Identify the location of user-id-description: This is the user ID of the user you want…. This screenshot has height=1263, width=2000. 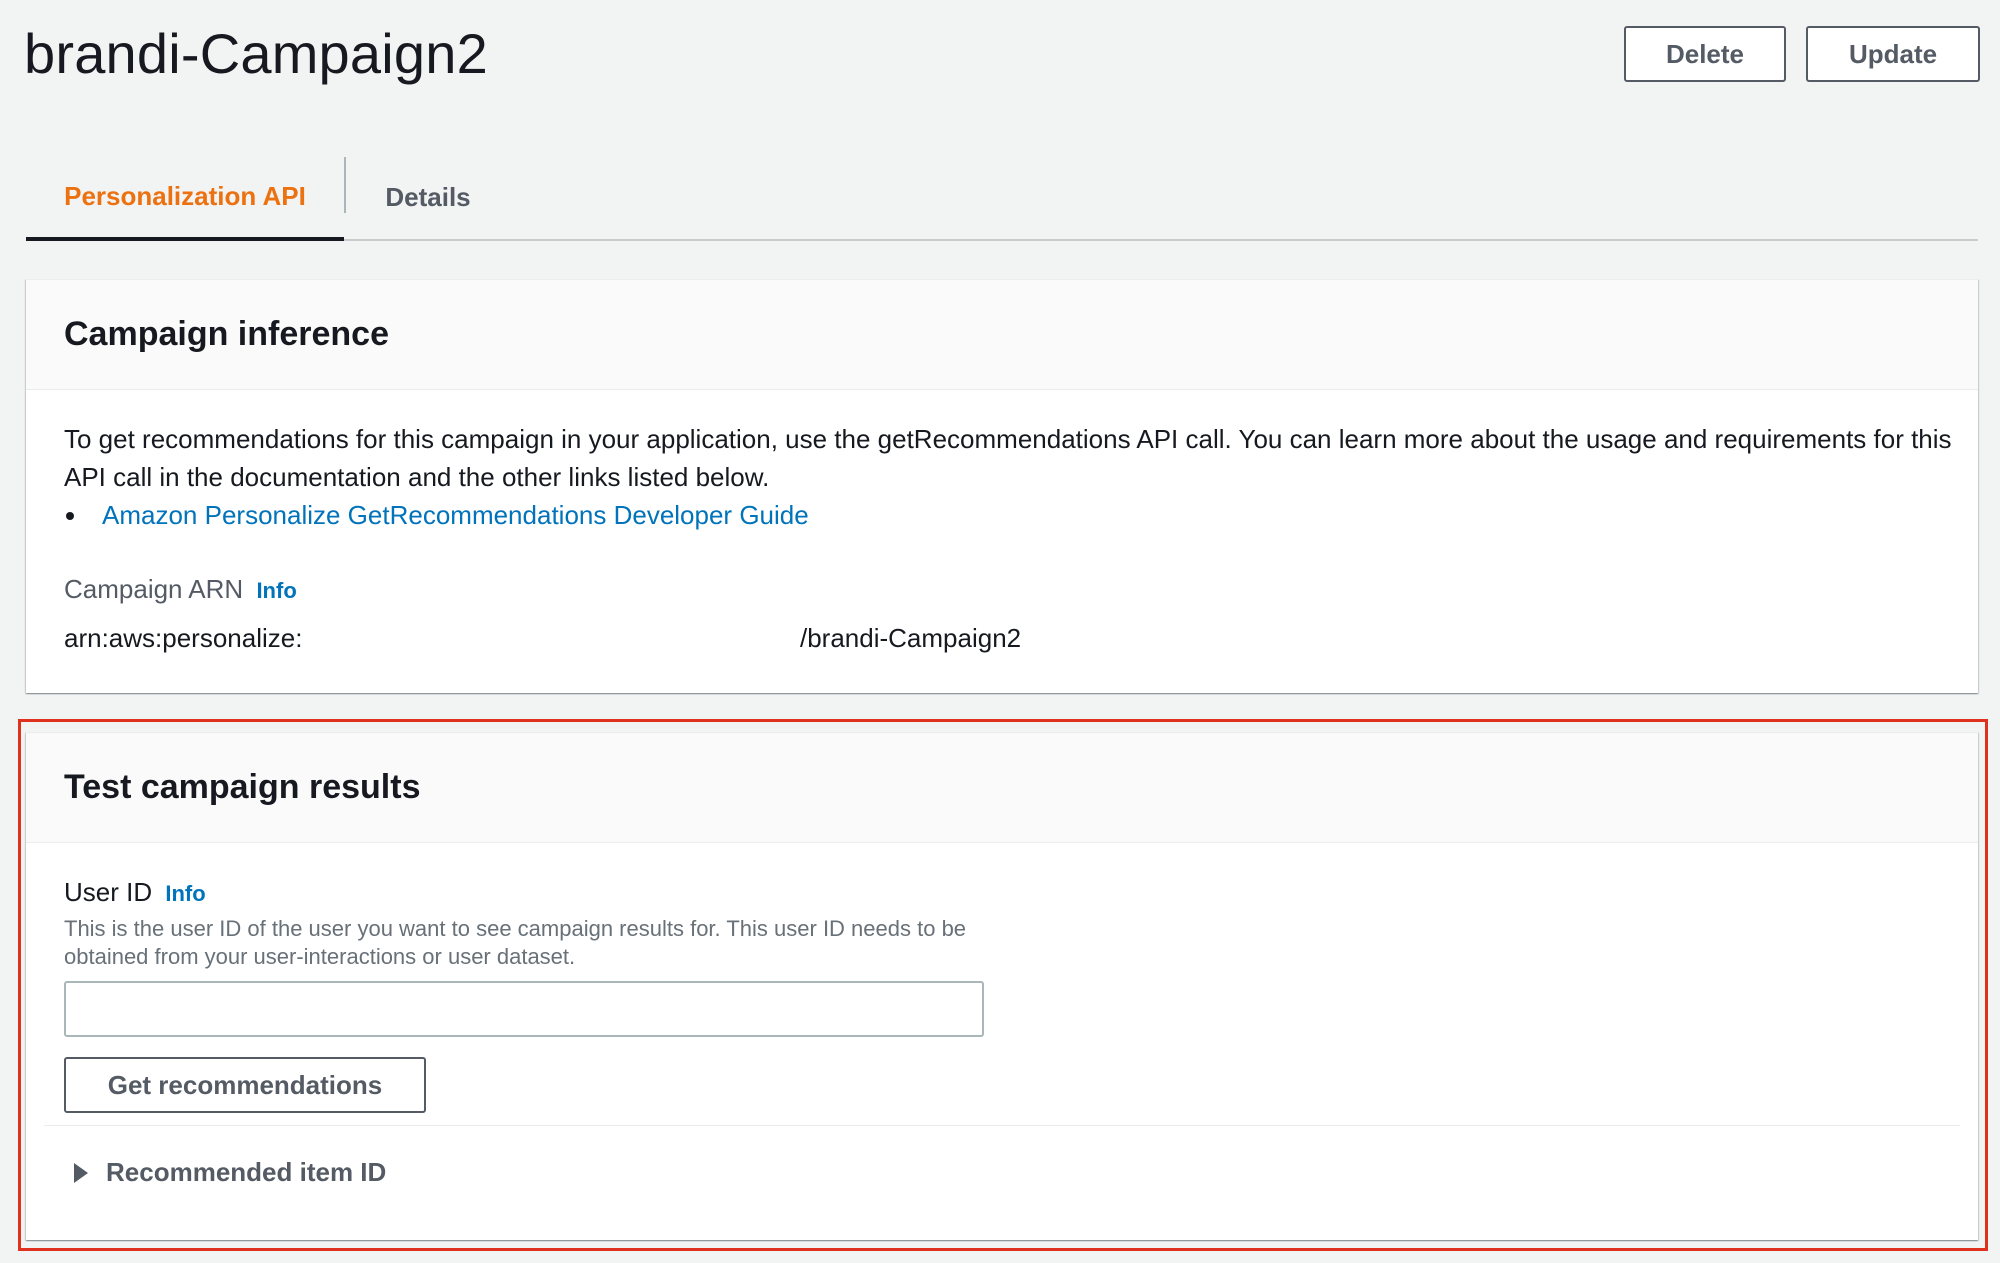
(515, 942).